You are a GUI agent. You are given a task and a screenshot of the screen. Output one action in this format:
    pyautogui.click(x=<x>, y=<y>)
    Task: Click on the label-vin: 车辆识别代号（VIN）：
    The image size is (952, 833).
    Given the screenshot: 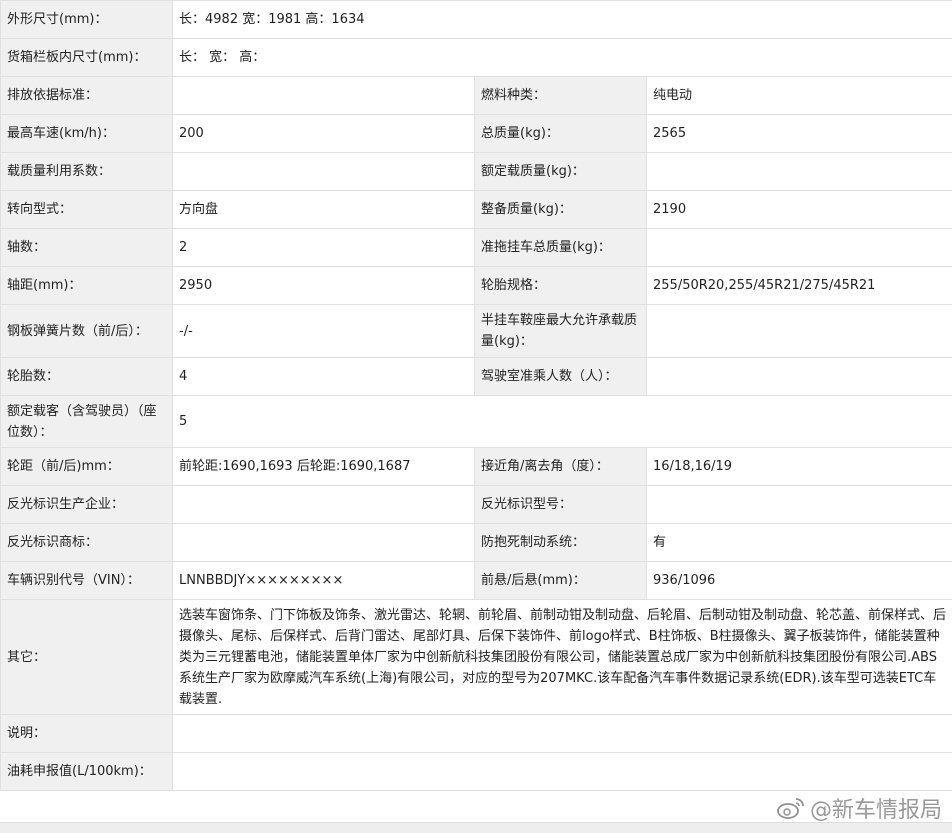 What is the action you would take?
    pyautogui.click(x=87, y=581)
    